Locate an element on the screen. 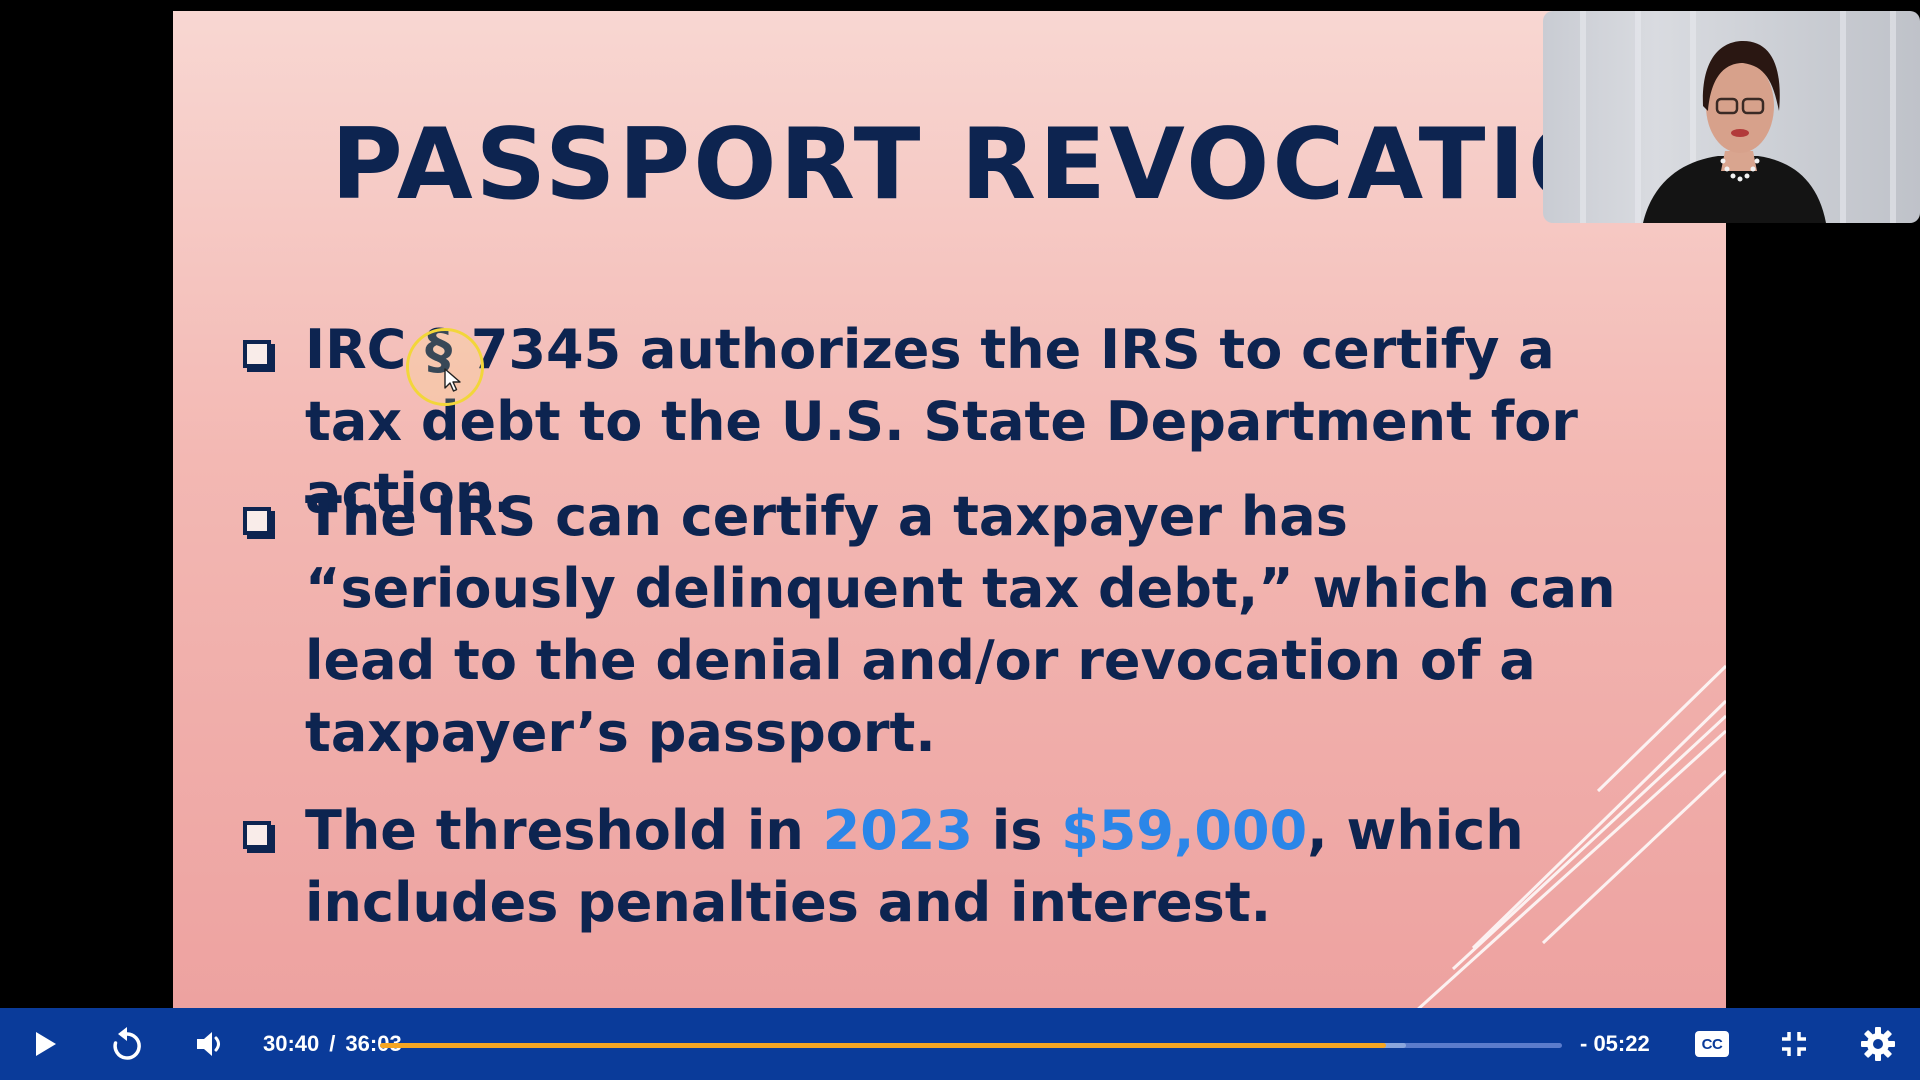  exit-fullscreen-icon is located at coordinates (1794, 1044).